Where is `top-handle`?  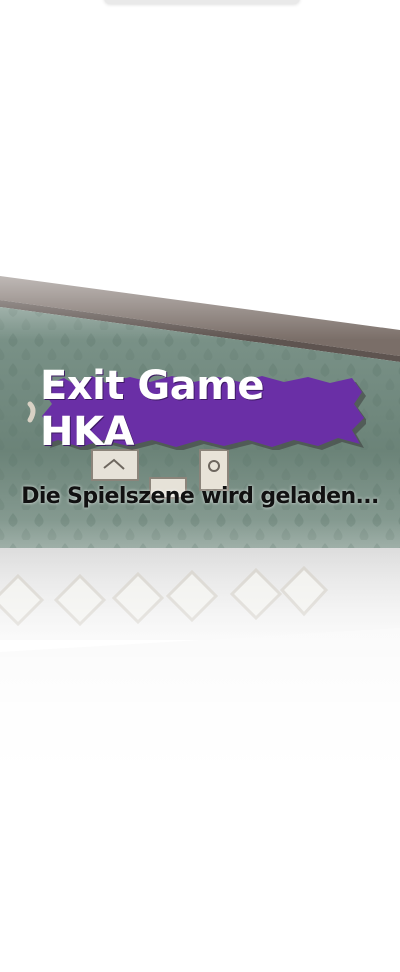 top-handle is located at coordinates (202, 2).